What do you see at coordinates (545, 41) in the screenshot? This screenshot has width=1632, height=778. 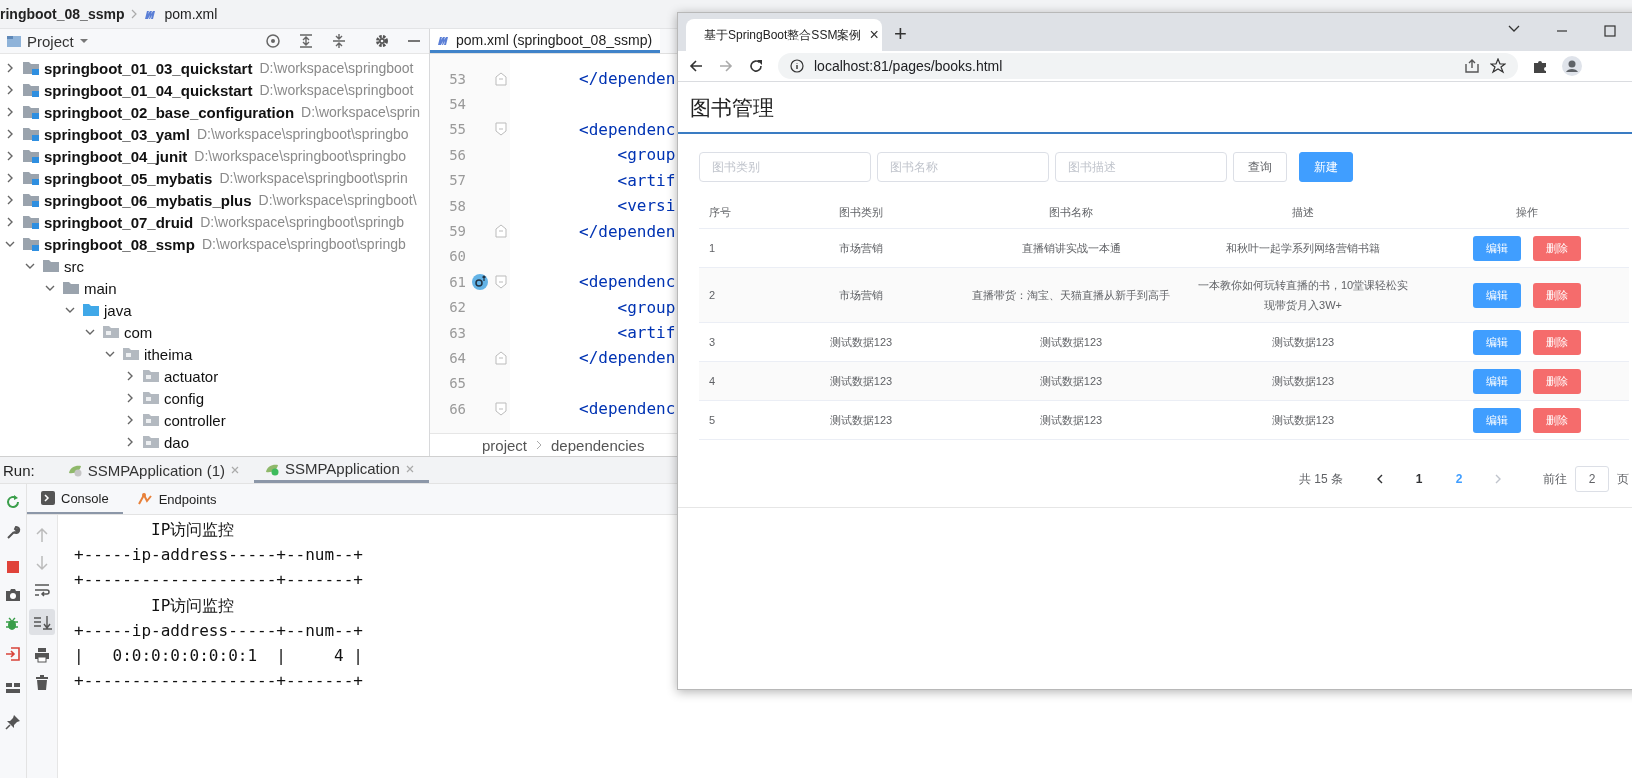 I see `editor-tab: pom.xml (springboot_08_ssmp)` at bounding box center [545, 41].